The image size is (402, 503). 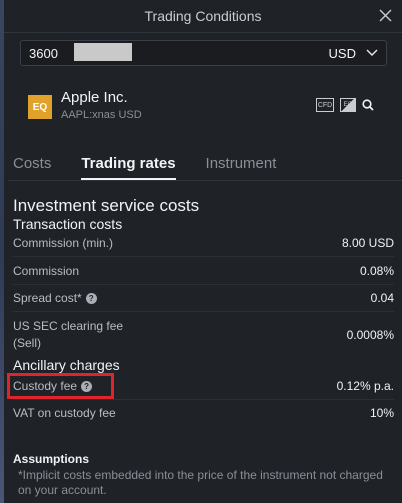 I want to click on instrument-symbol: AAPL:xnas USD, so click(x=101, y=115).